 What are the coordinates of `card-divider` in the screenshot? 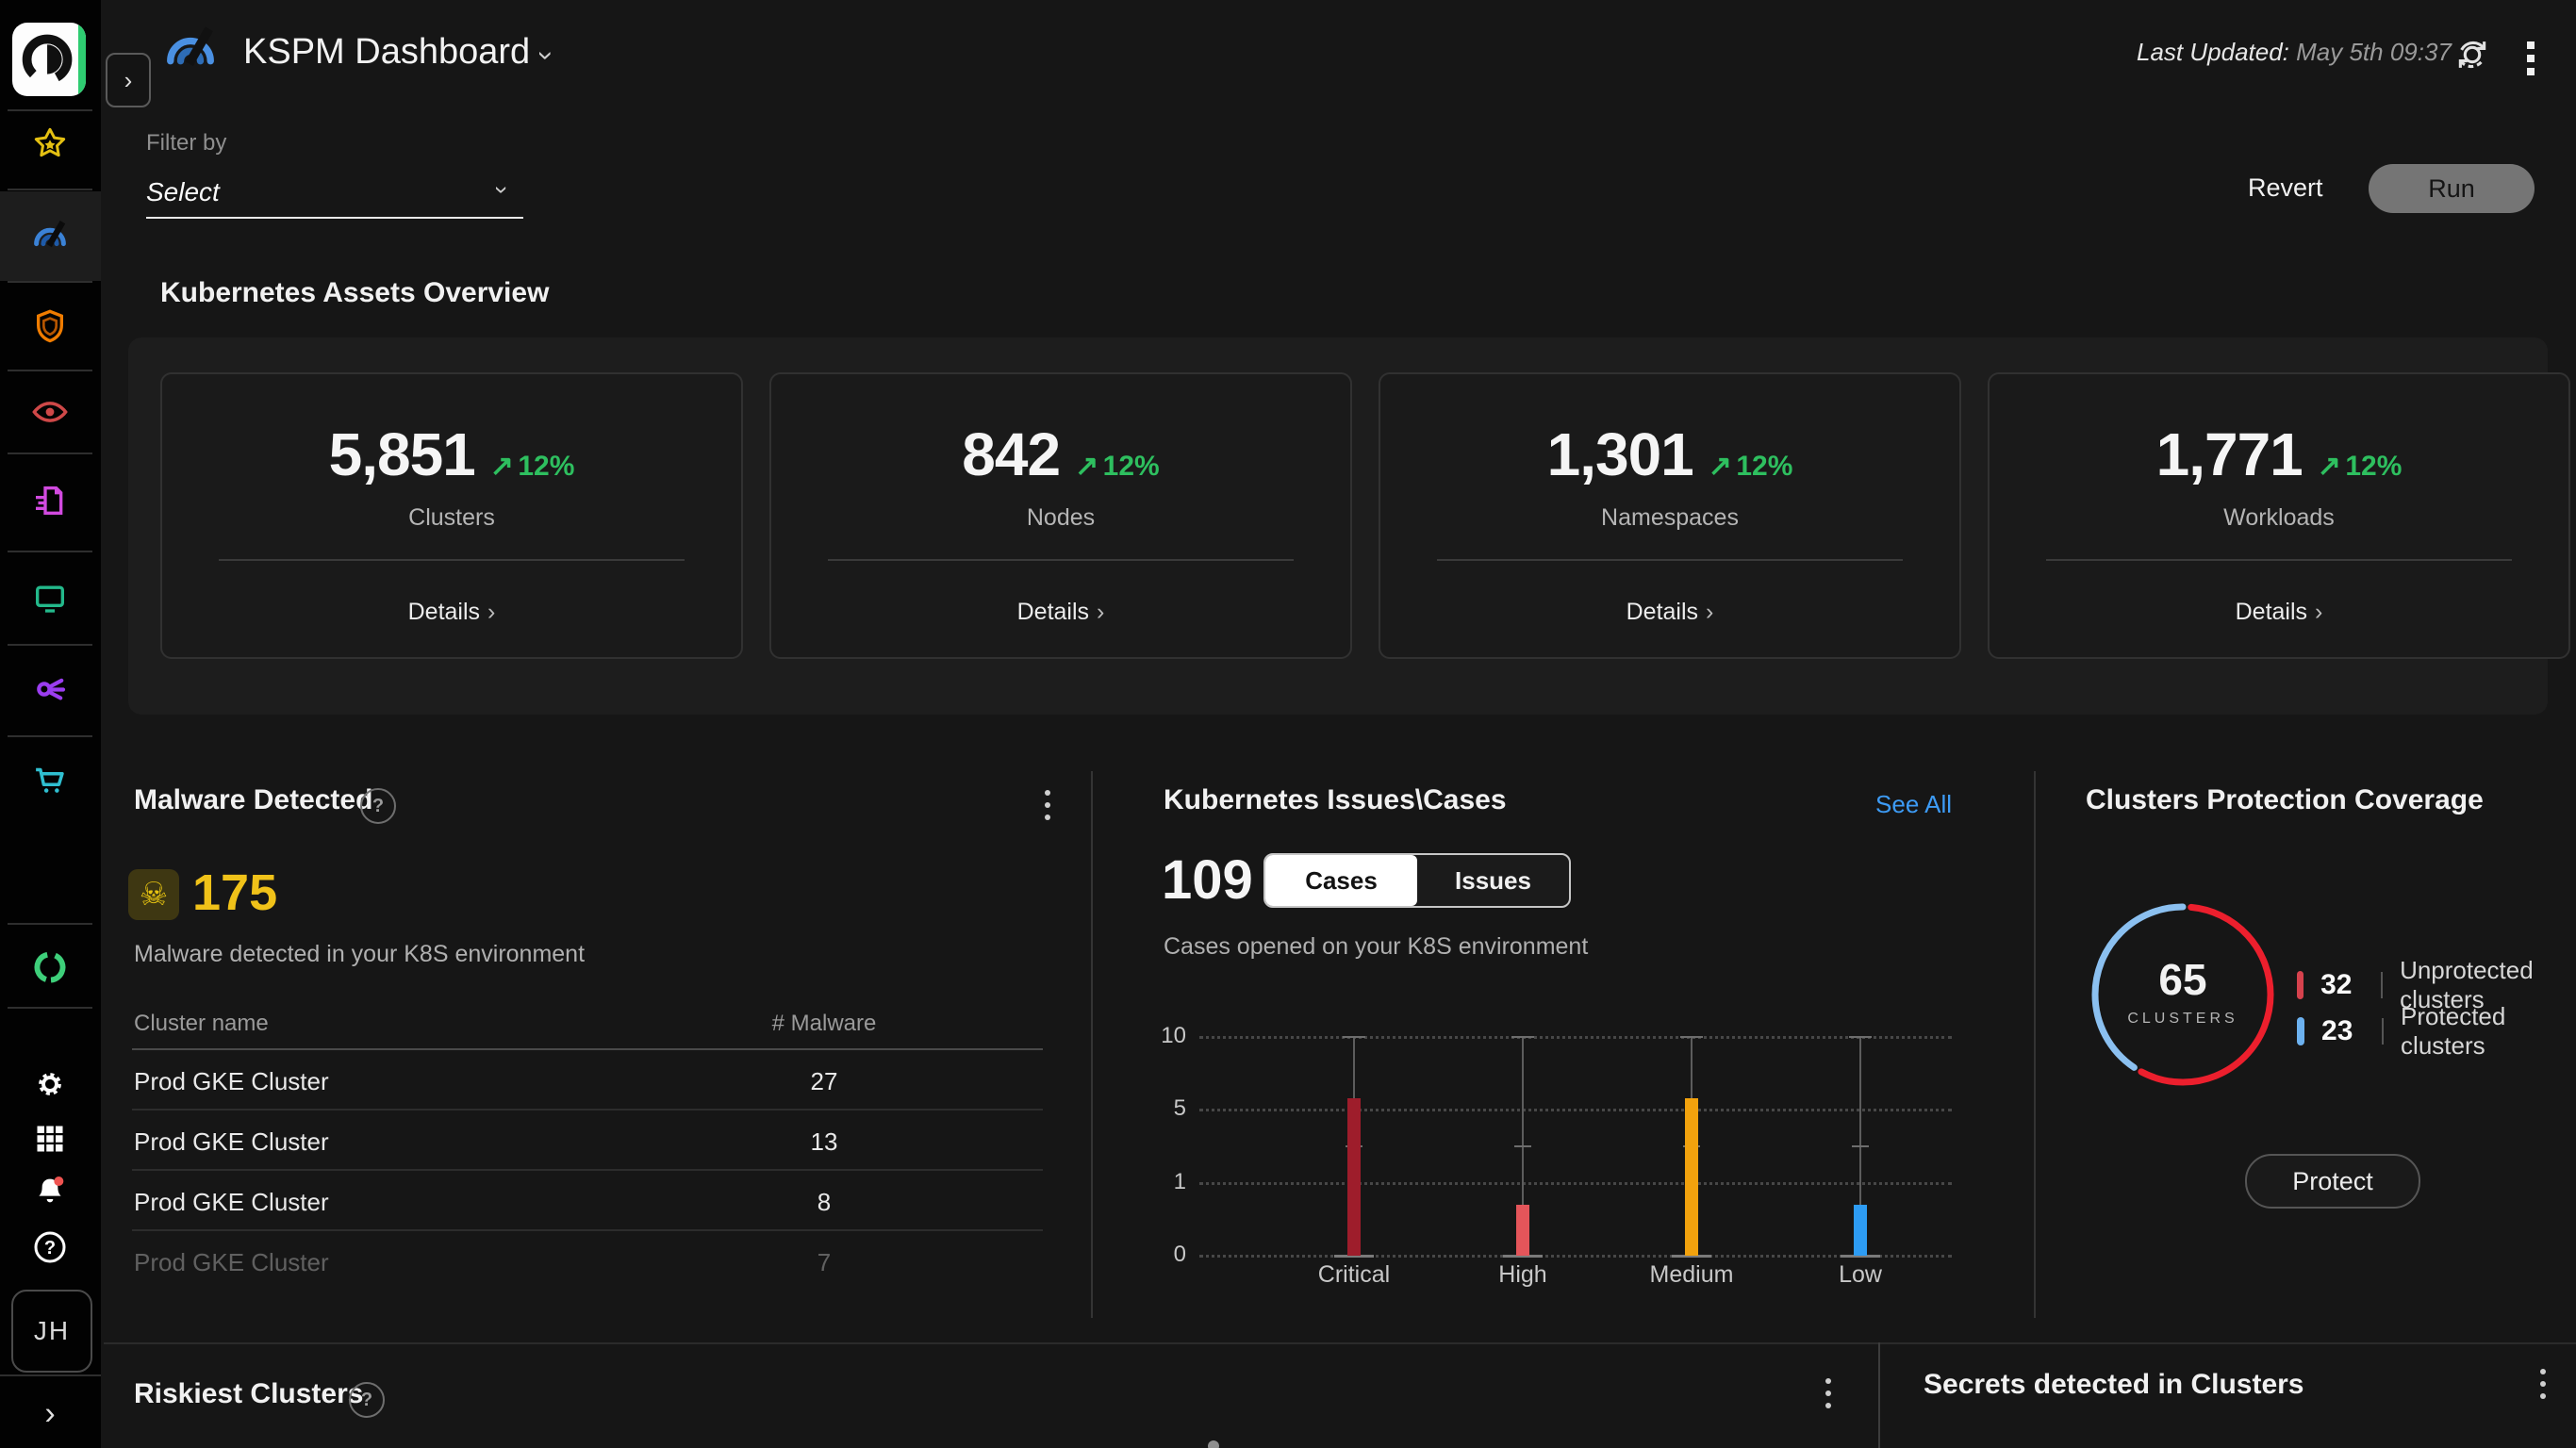 It's located at (1670, 560).